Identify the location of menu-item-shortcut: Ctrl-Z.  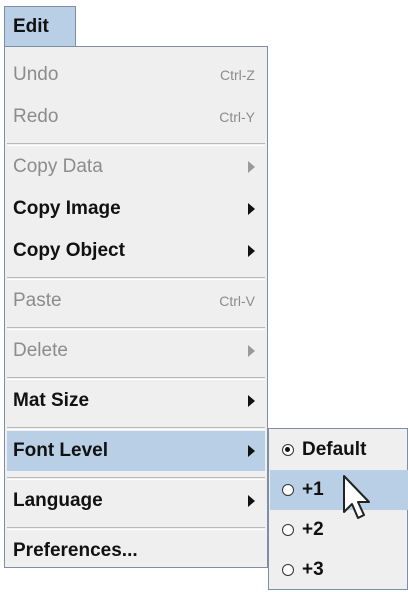
(237, 75).